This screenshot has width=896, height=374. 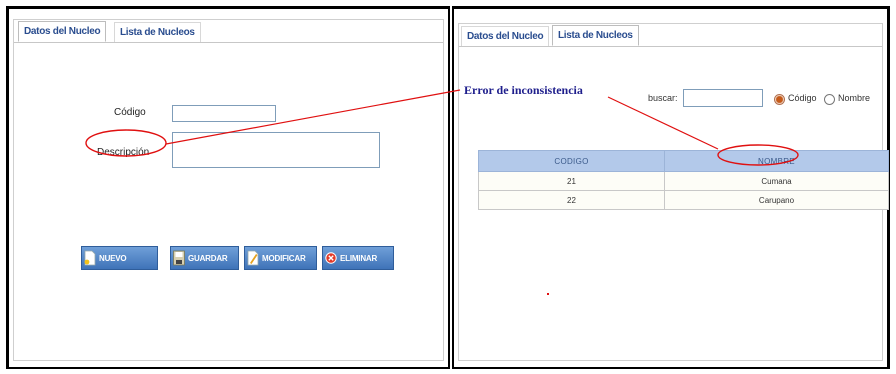 I want to click on cell-codigo: 21, so click(x=571, y=181).